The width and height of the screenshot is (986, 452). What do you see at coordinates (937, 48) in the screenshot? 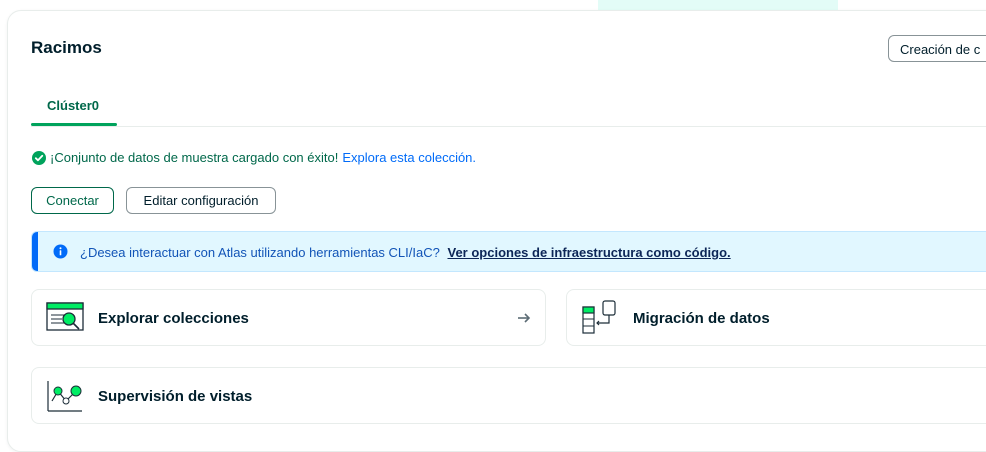
I see `create-button: Creación de c` at bounding box center [937, 48].